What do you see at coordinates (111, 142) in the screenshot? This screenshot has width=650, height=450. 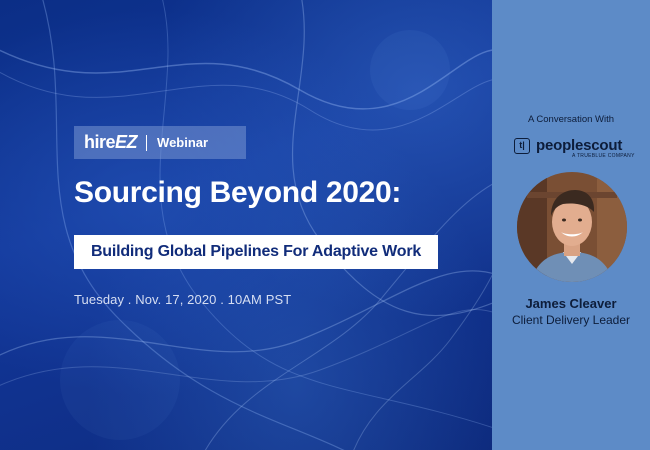 I see `hireez-logo: hireEZ` at bounding box center [111, 142].